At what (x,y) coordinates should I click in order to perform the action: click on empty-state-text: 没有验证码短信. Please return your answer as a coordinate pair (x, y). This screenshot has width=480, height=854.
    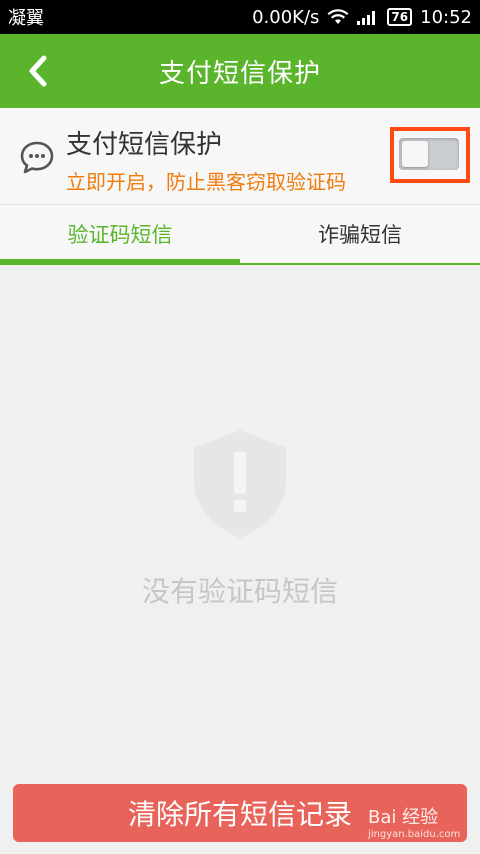
    Looking at the image, I should click on (239, 591).